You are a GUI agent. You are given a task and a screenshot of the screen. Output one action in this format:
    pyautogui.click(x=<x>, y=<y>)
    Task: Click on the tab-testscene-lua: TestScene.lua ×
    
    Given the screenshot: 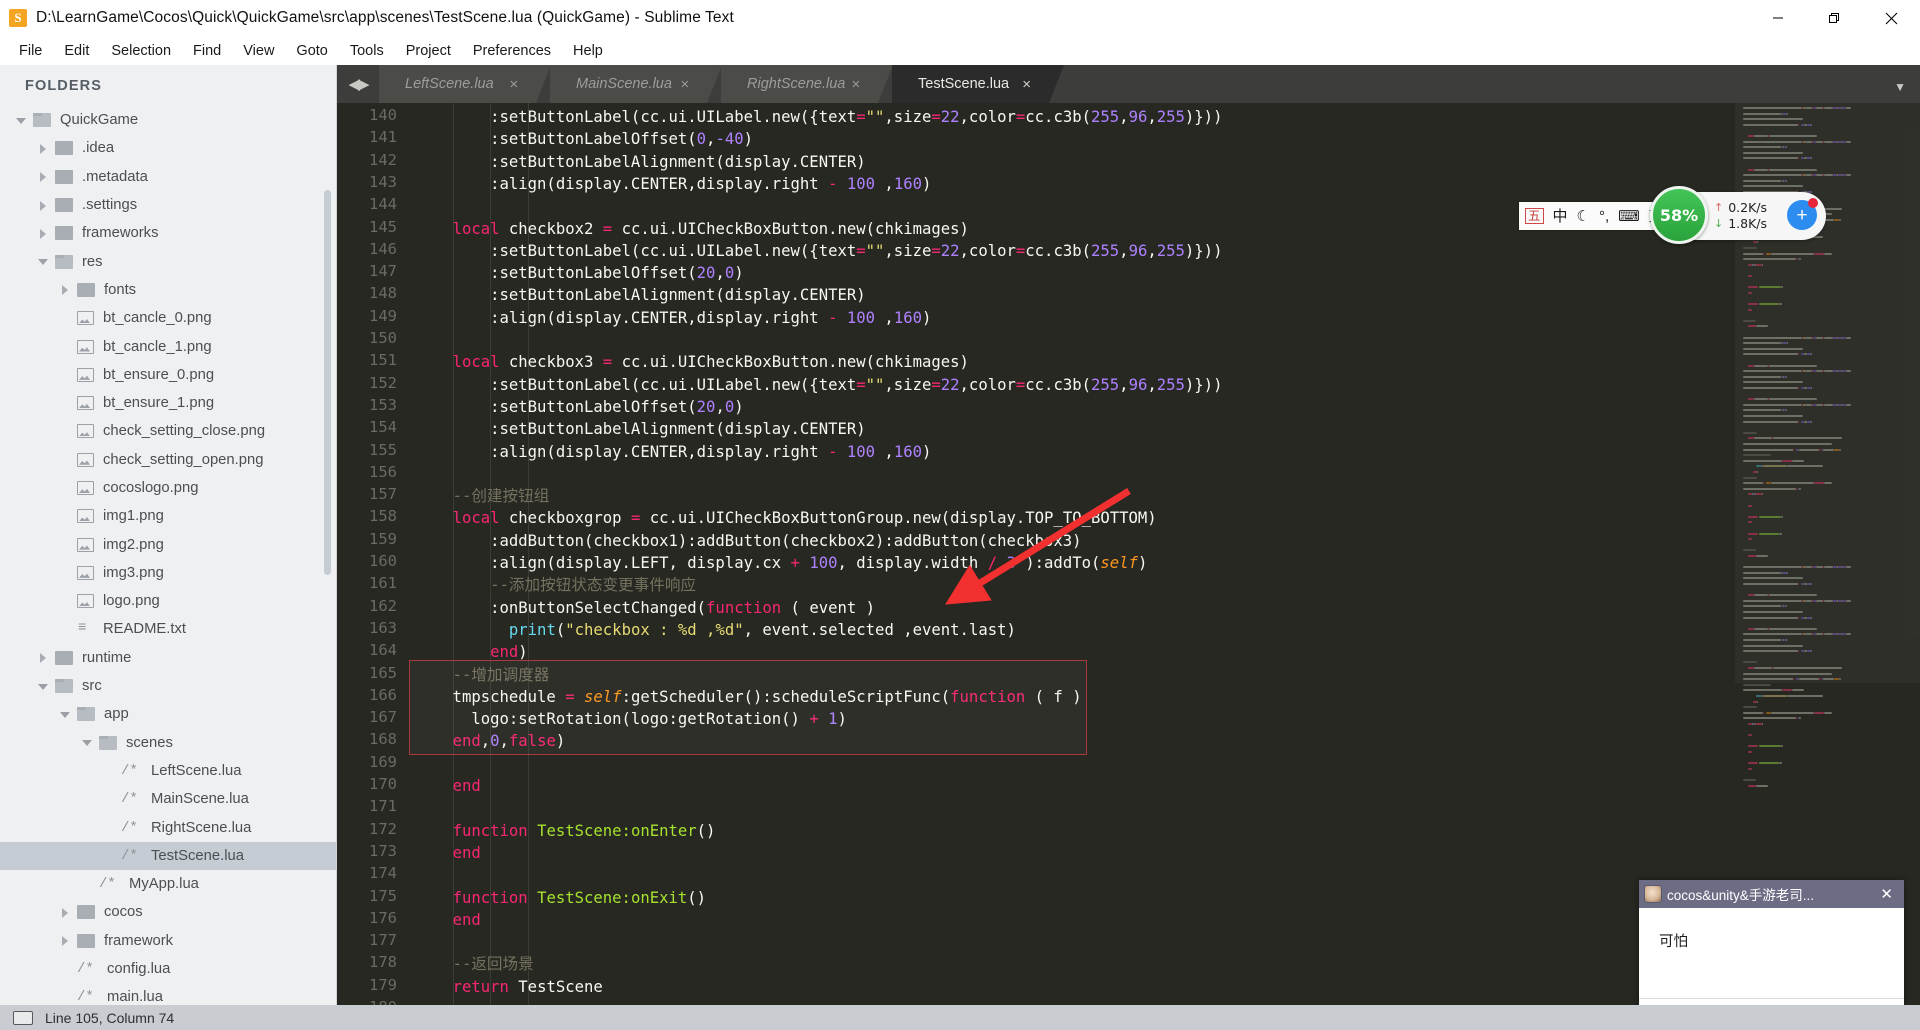 What is the action you would take?
    pyautogui.click(x=978, y=84)
    